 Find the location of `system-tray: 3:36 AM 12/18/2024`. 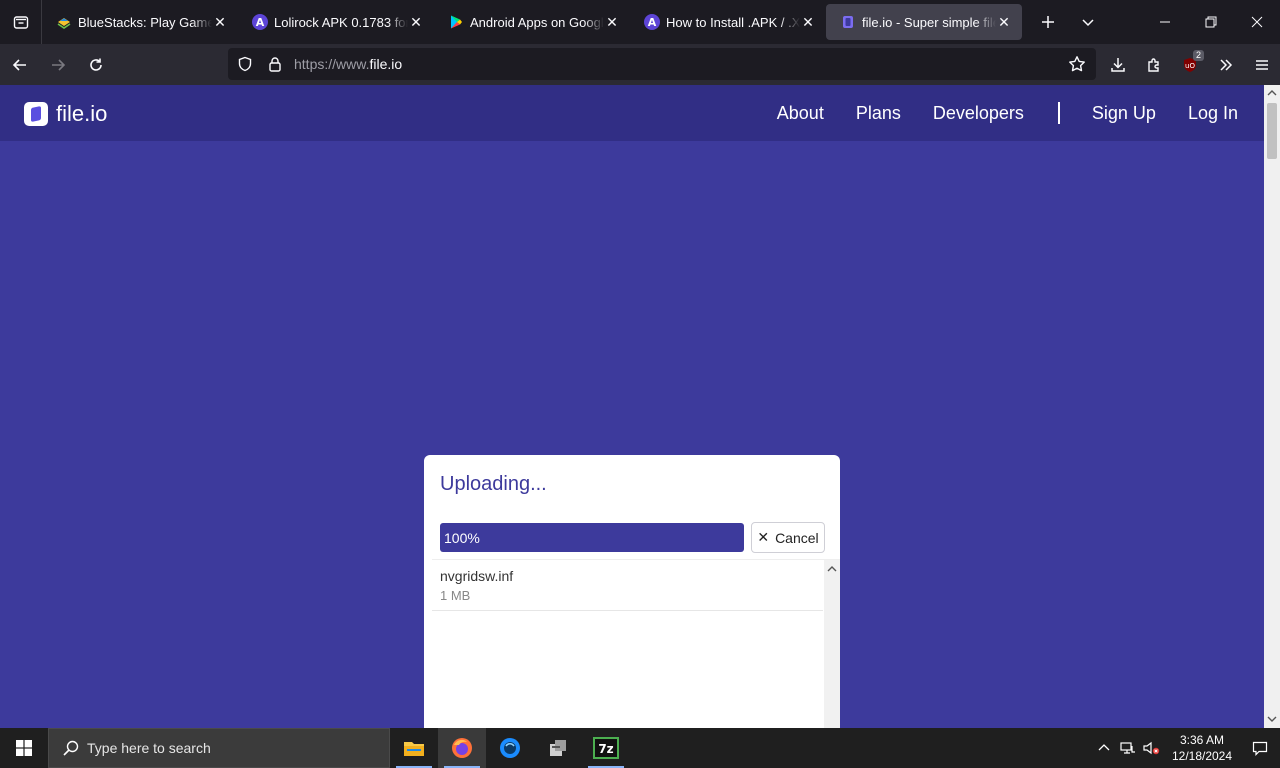

system-tray: 3:36 AM 12/18/2024 is located at coordinates (1186, 748).